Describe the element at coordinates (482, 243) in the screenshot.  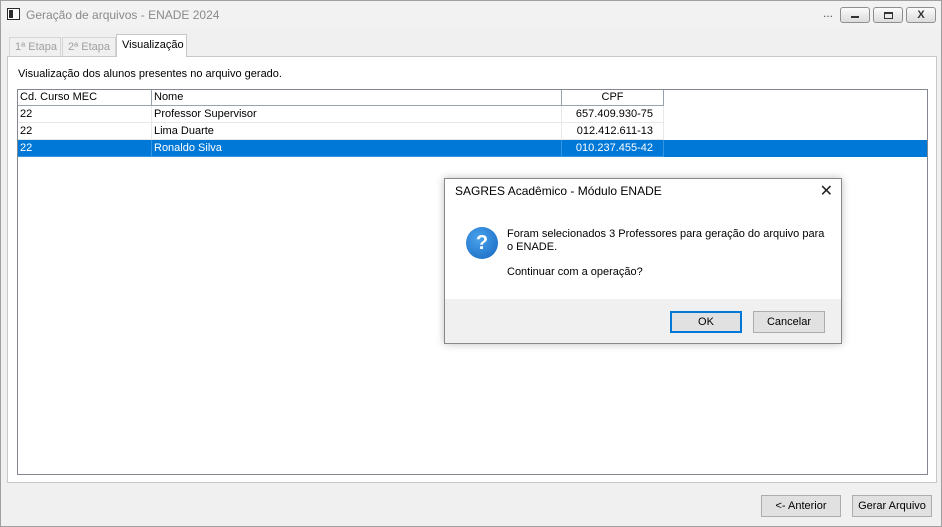
I see `question-icon: ?` at that location.